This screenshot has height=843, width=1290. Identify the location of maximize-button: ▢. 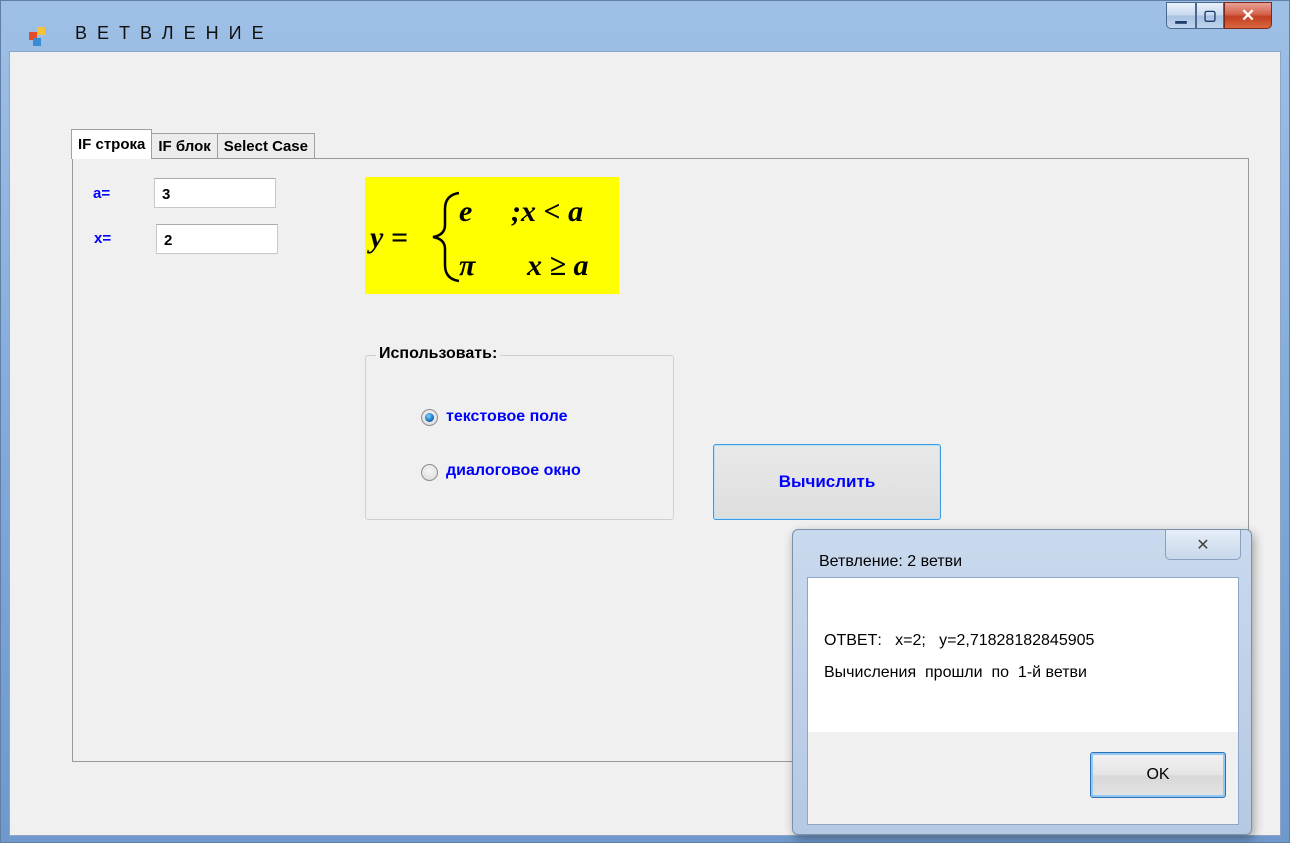
(1210, 15).